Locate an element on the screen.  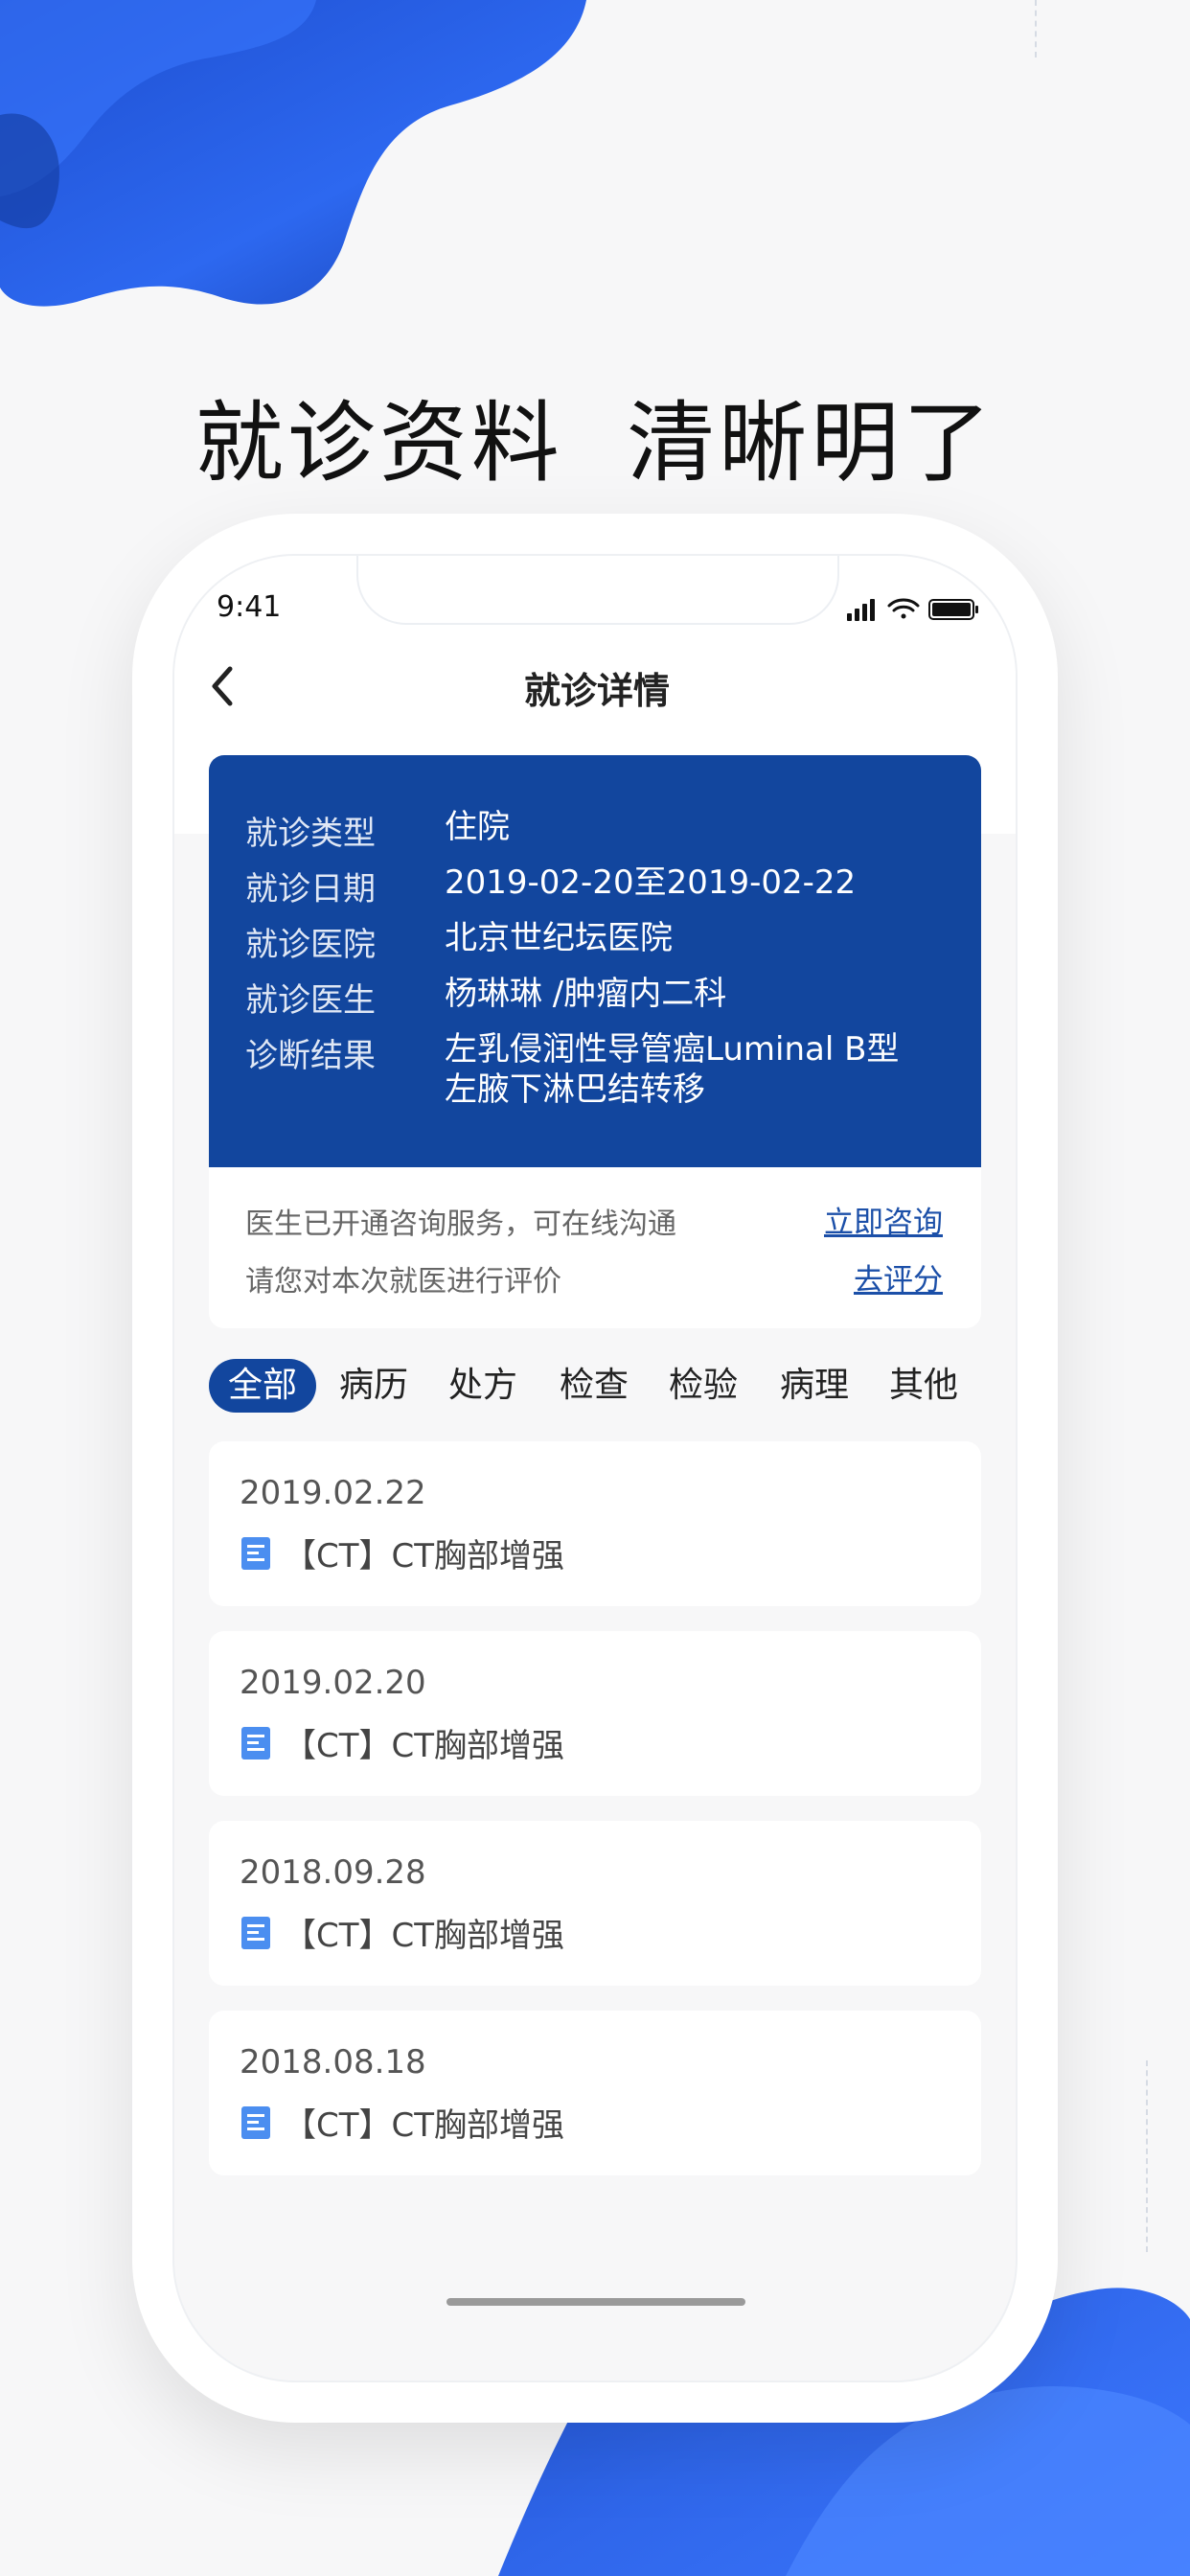
info-label: 就诊类型 is located at coordinates (311, 834).